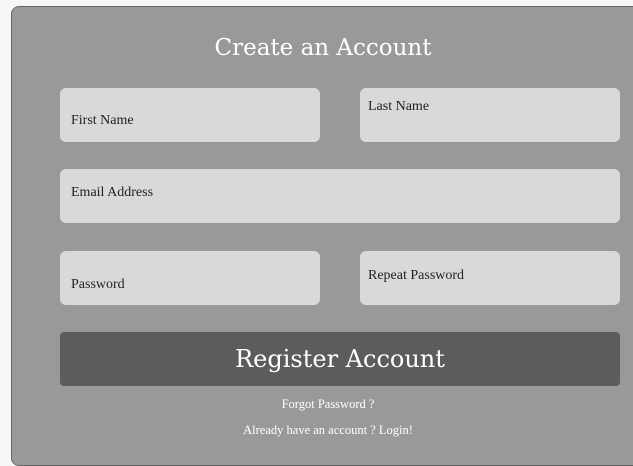 Image resolution: width=633 pixels, height=466 pixels. I want to click on email-address-input, so click(340, 196).